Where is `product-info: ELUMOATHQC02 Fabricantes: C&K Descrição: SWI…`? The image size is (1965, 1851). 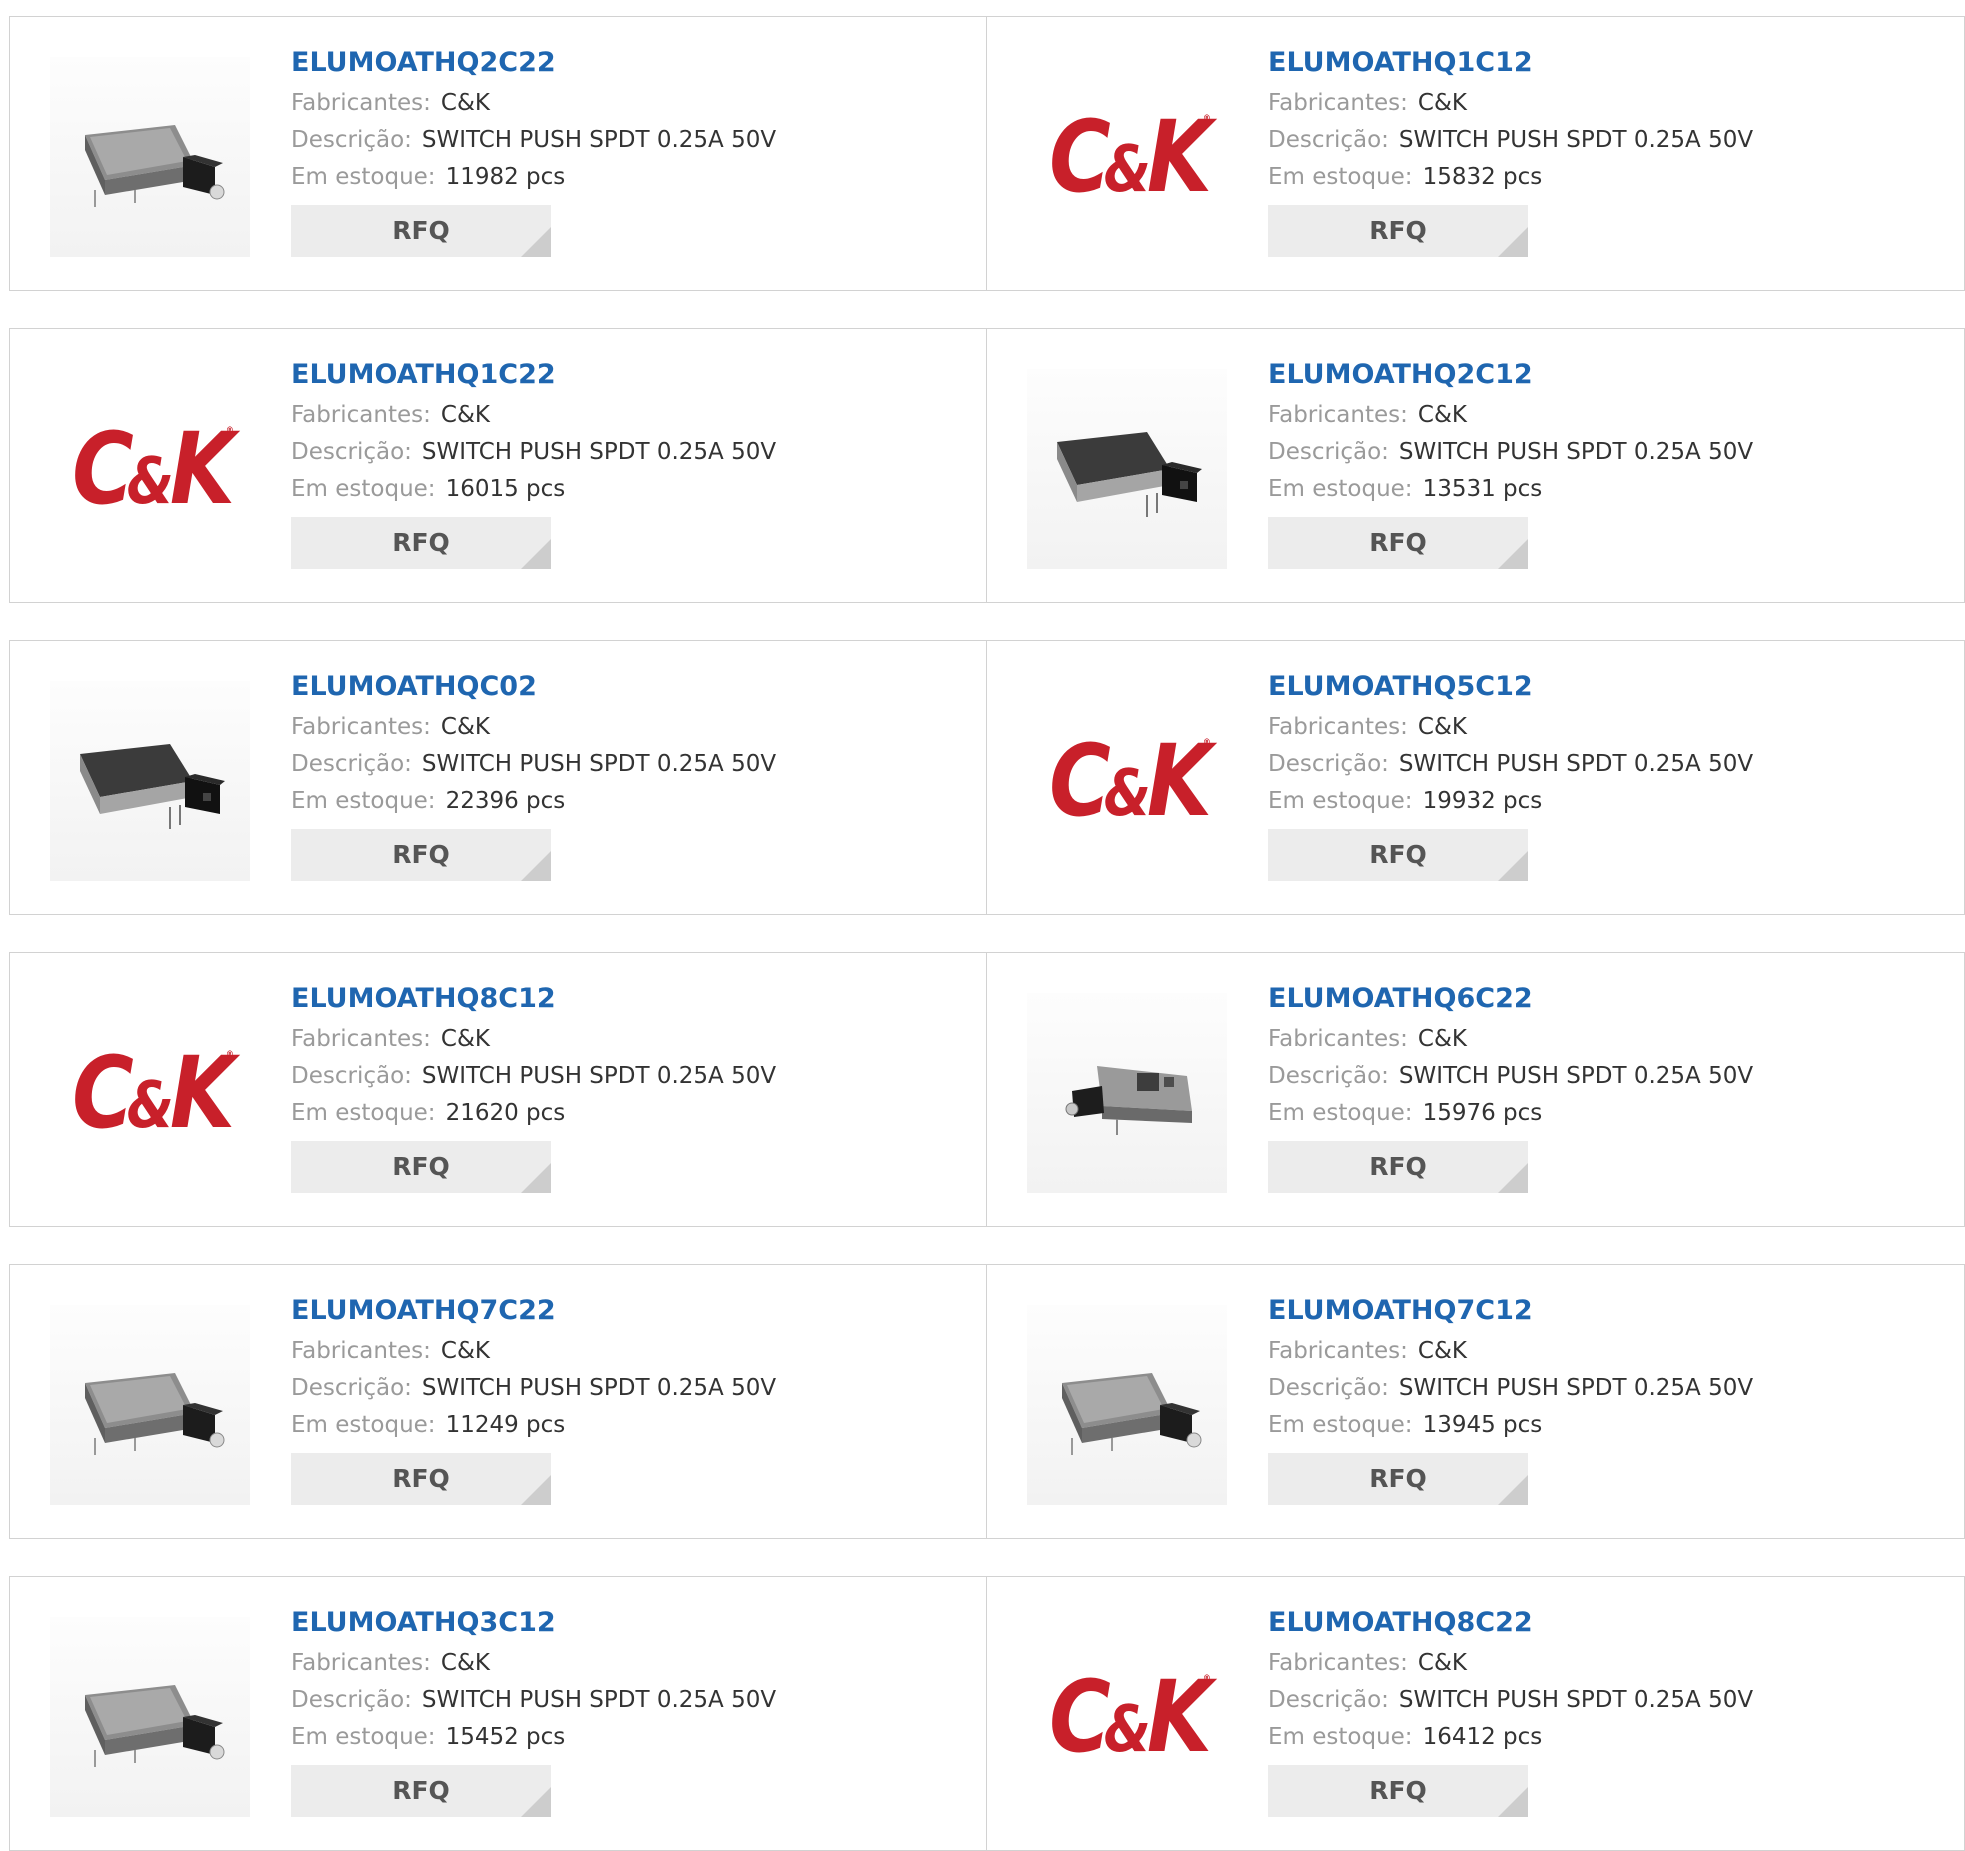
product-info: ELUMOATHQC02 Fabricantes: C&K Descrição: SWI… is located at coordinates (533, 775).